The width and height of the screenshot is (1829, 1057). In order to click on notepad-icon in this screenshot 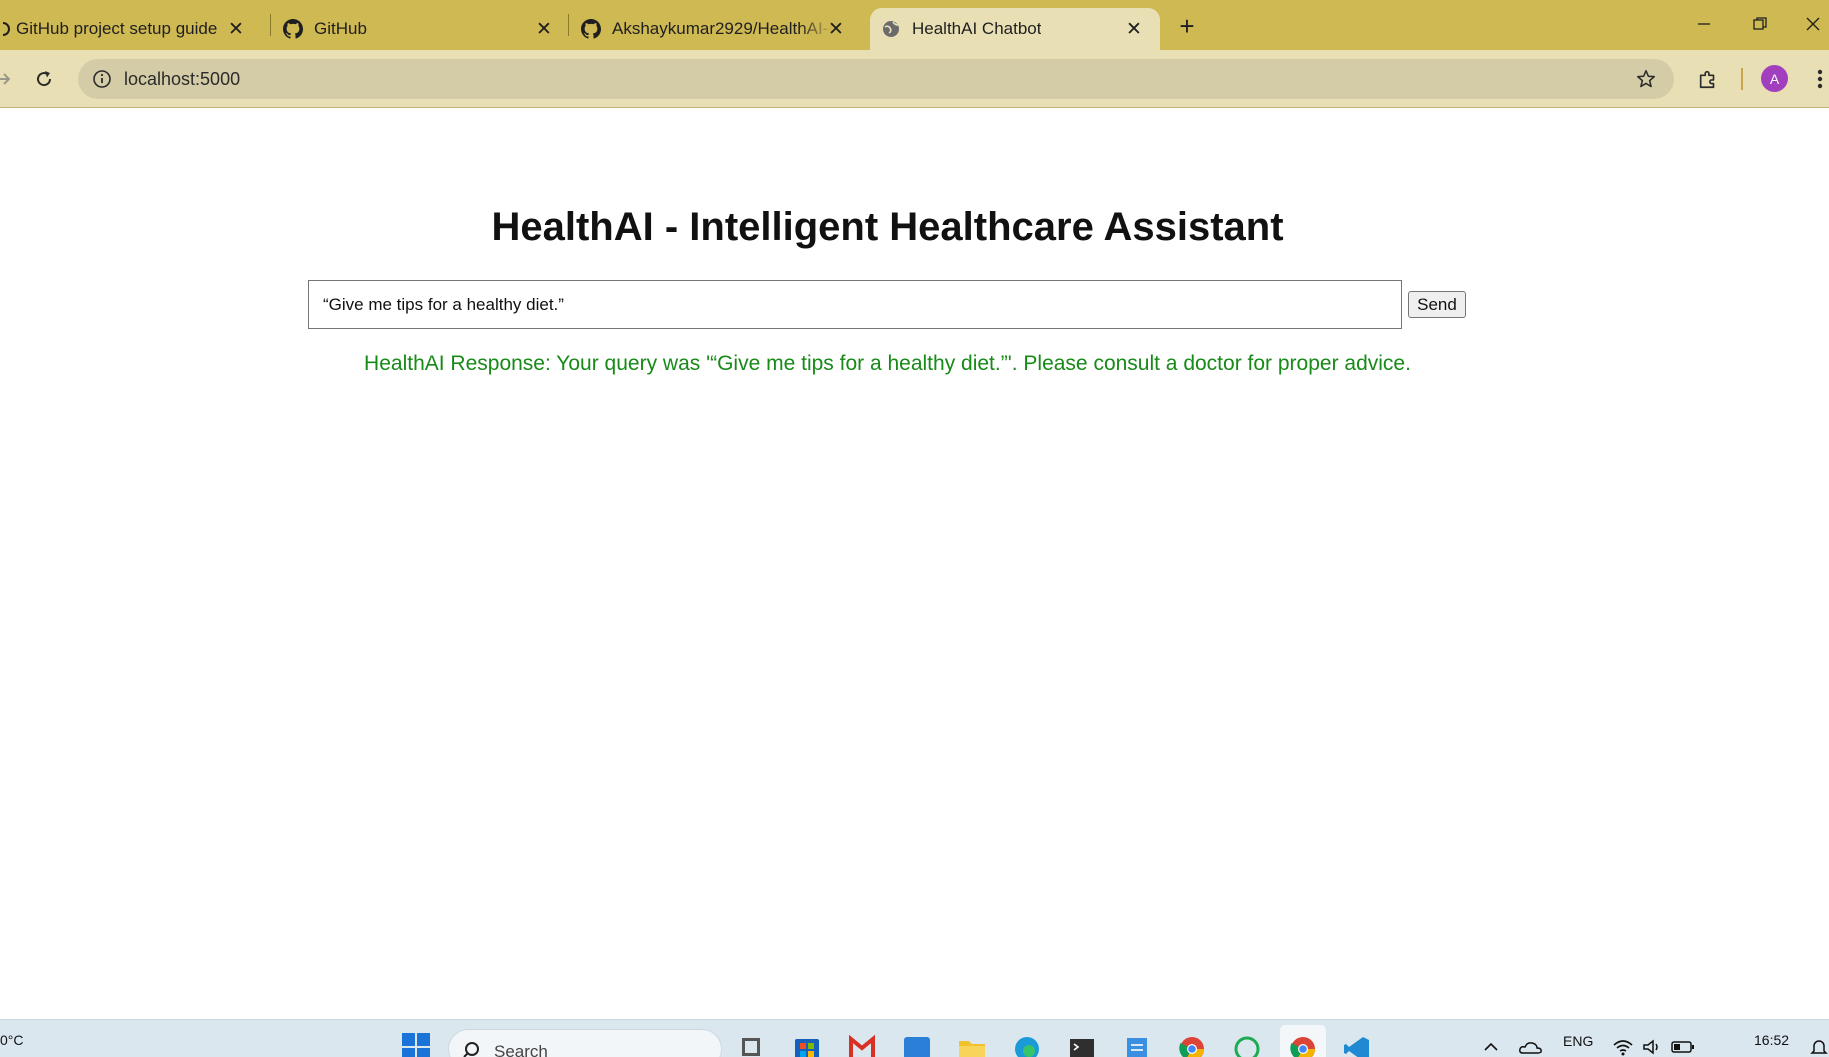, I will do `click(1137, 1043)`.